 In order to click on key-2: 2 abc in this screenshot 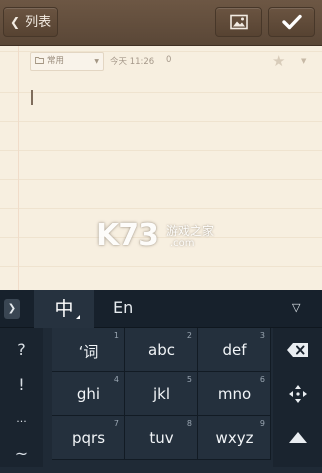, I will do `click(161, 350)`.